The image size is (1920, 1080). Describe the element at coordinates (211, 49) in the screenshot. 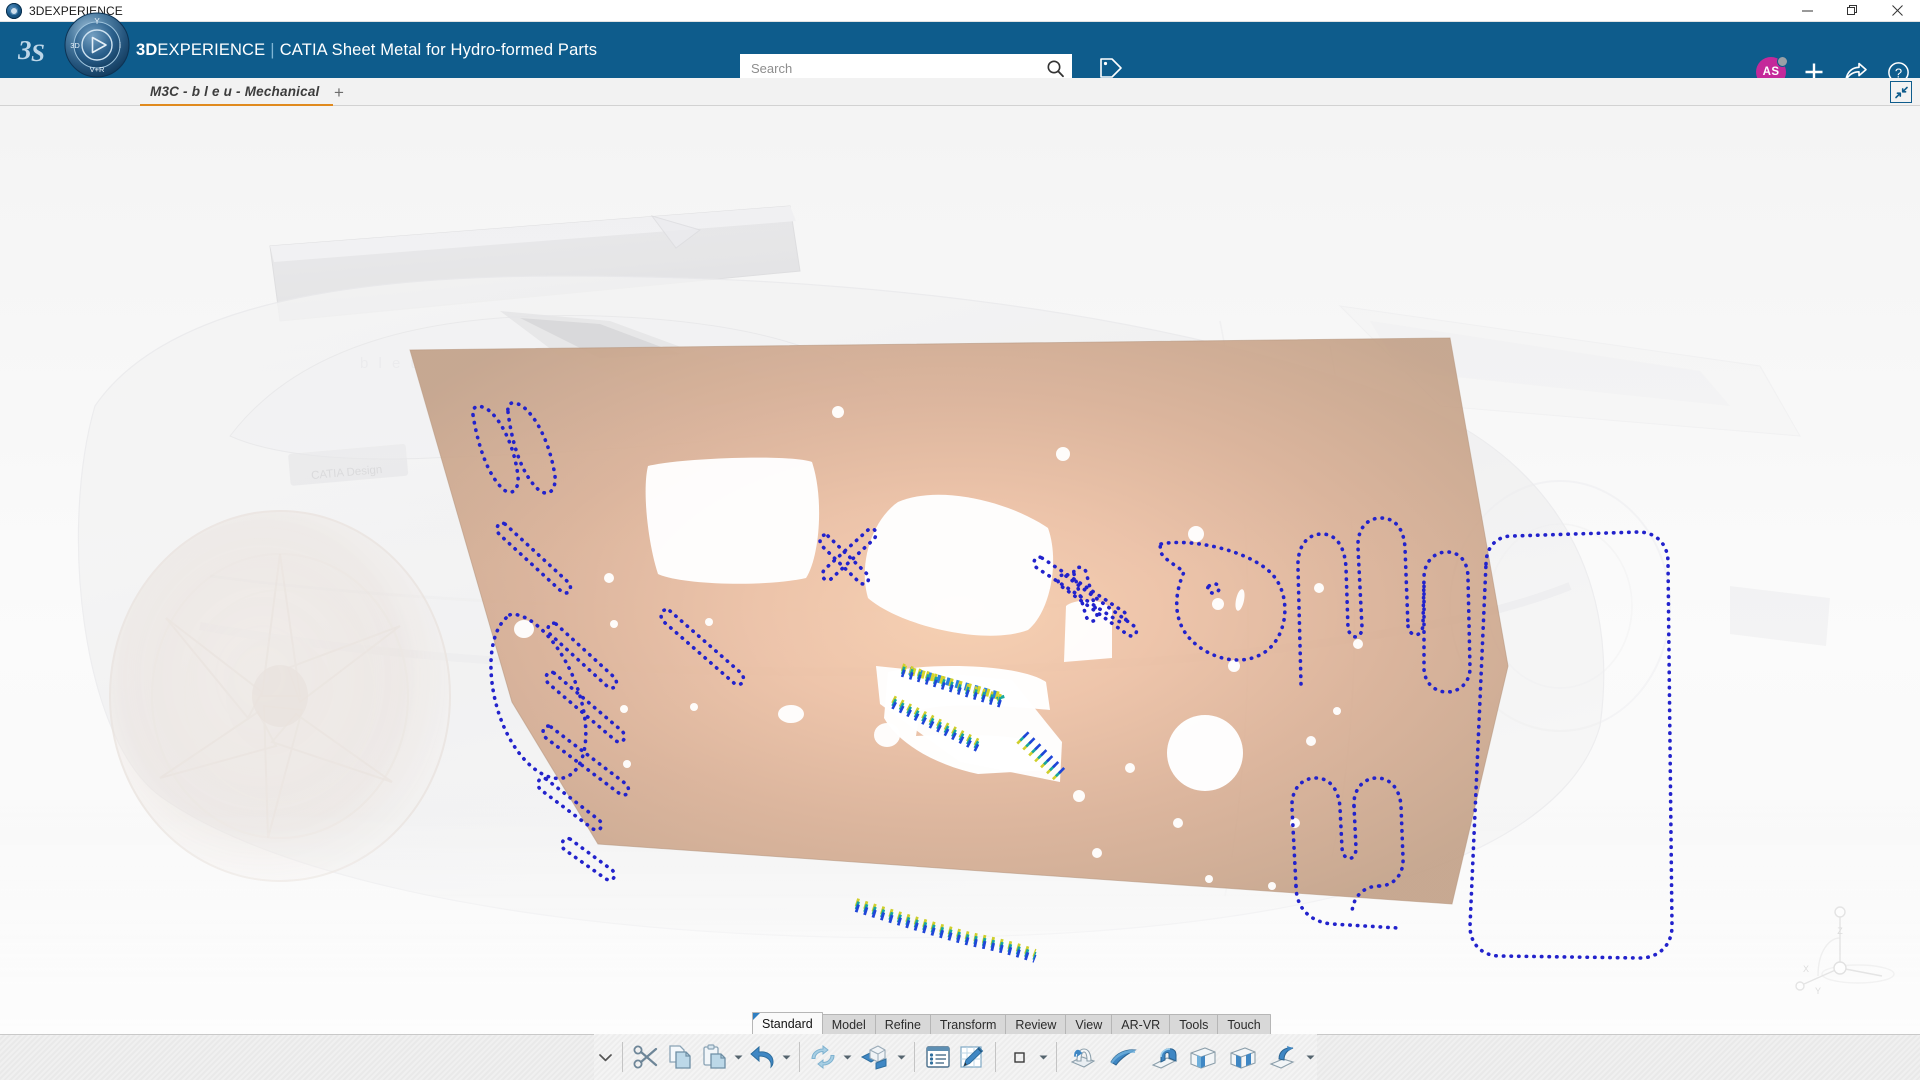

I see `brand-rest: EXPERIENCE` at that location.